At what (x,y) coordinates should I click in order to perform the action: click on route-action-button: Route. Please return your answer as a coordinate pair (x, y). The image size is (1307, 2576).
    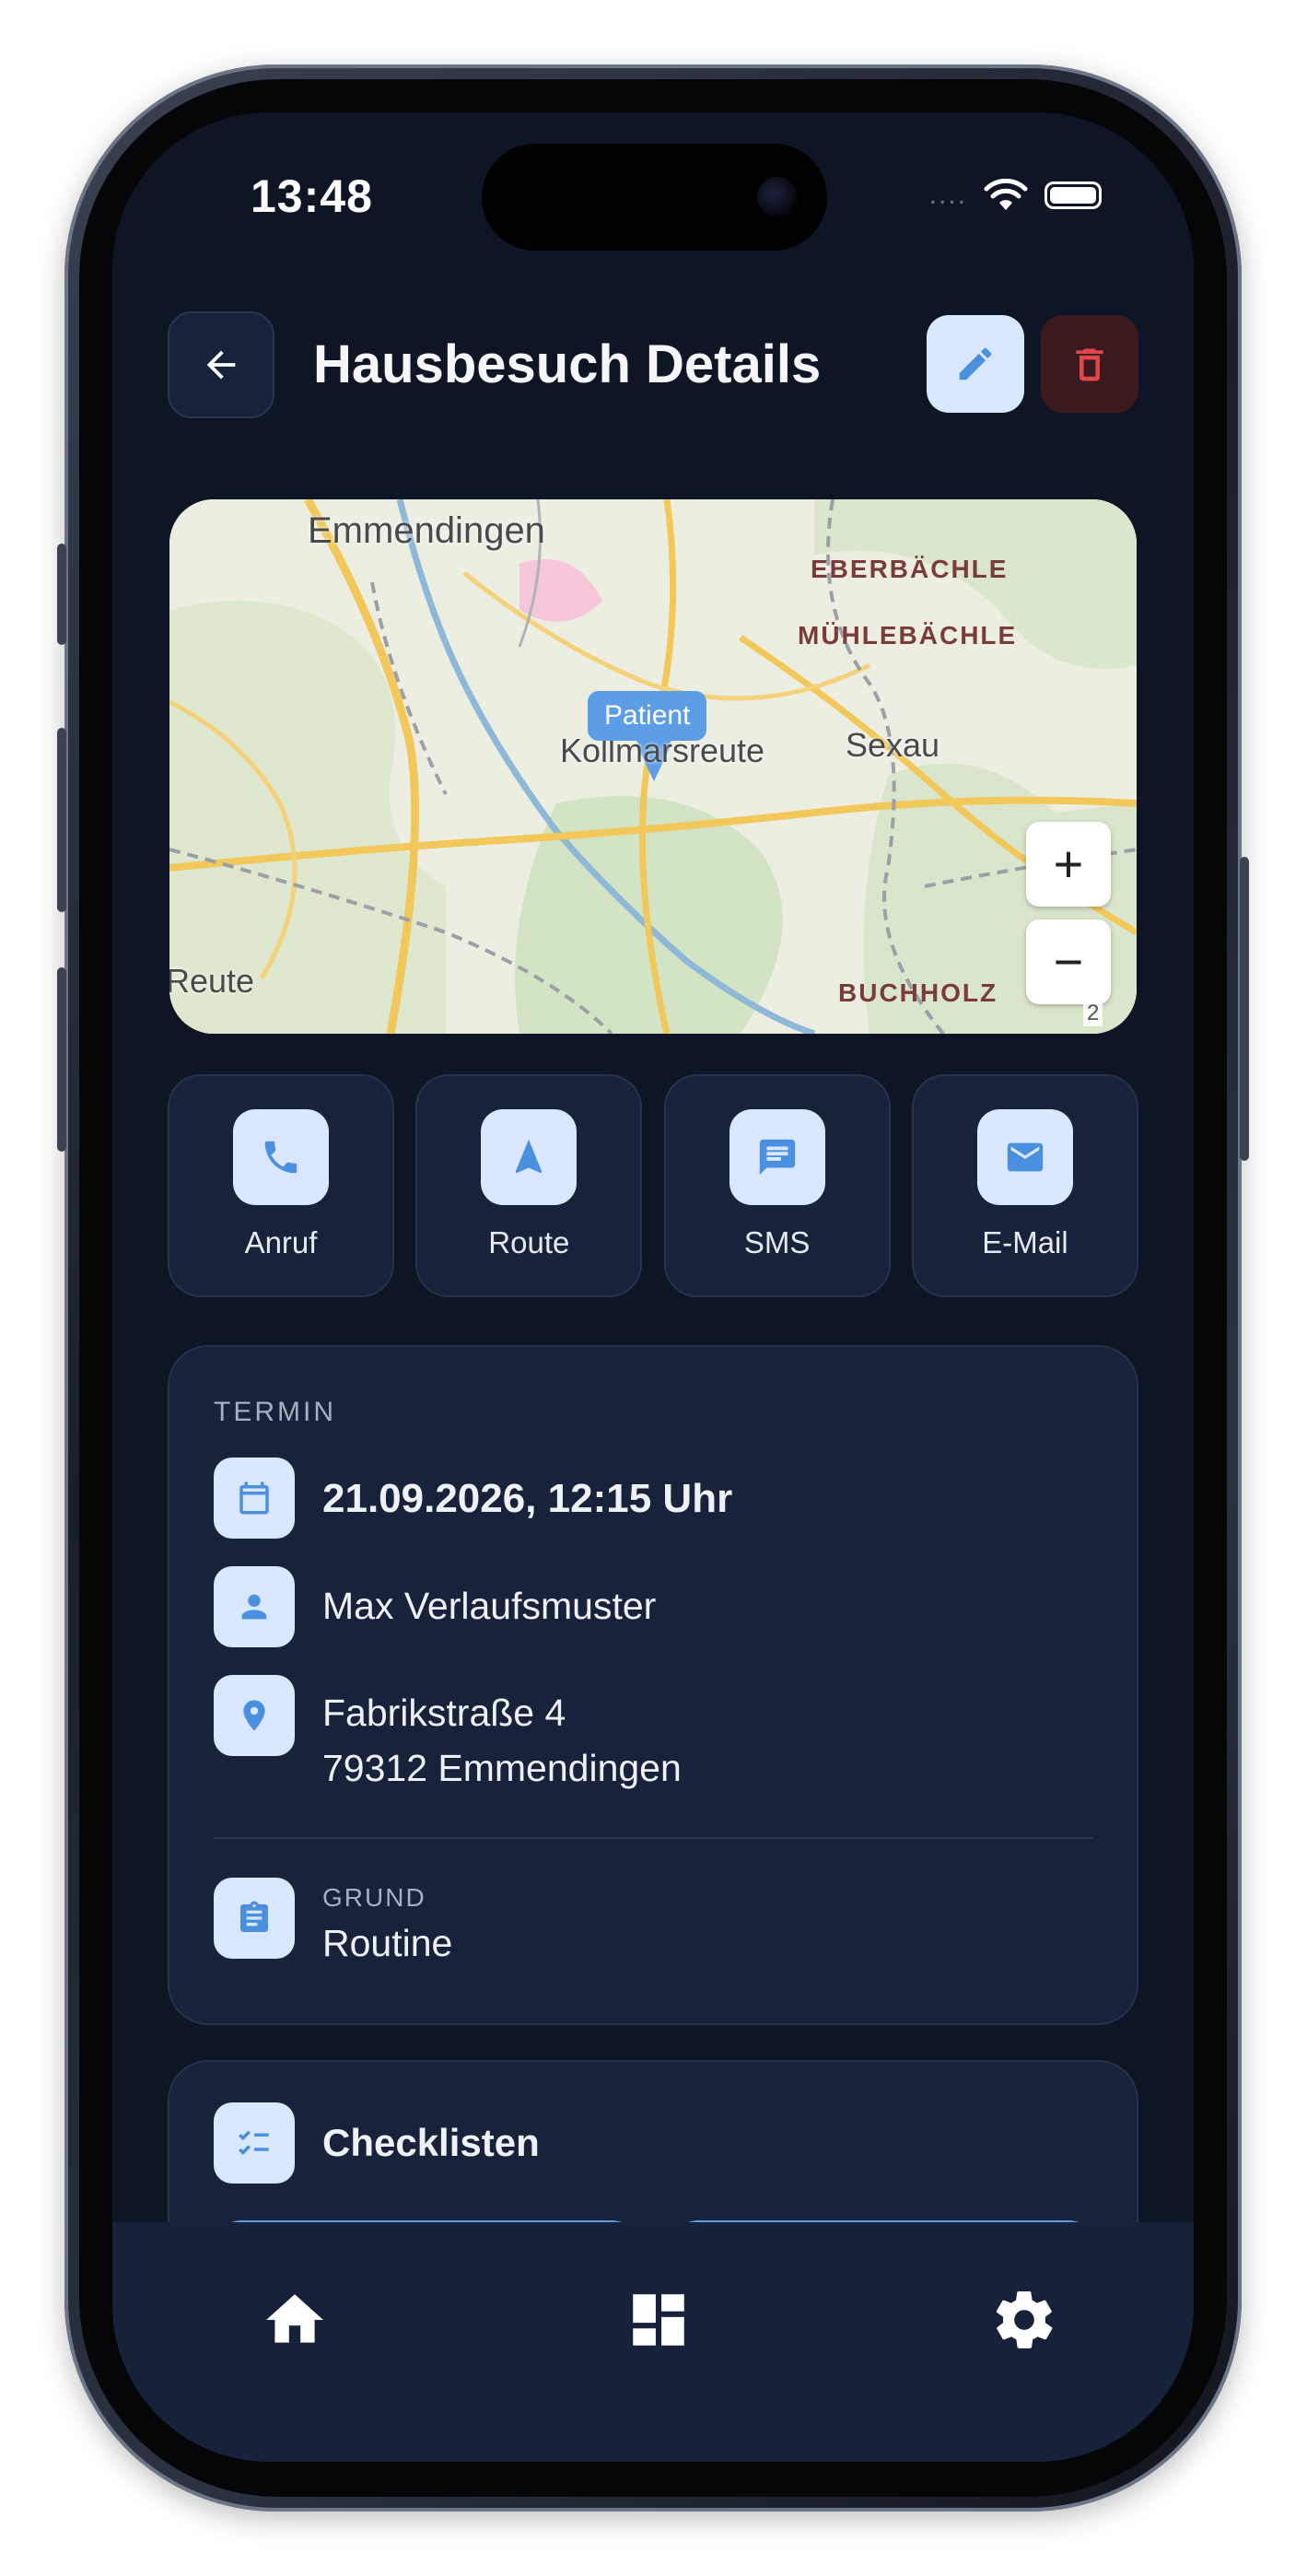
    Looking at the image, I should click on (529, 1185).